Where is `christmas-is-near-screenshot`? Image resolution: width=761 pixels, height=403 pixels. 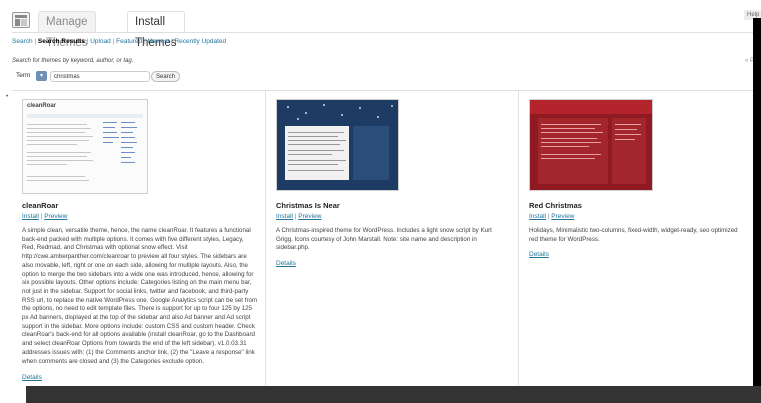 christmas-is-near-screenshot is located at coordinates (337, 145).